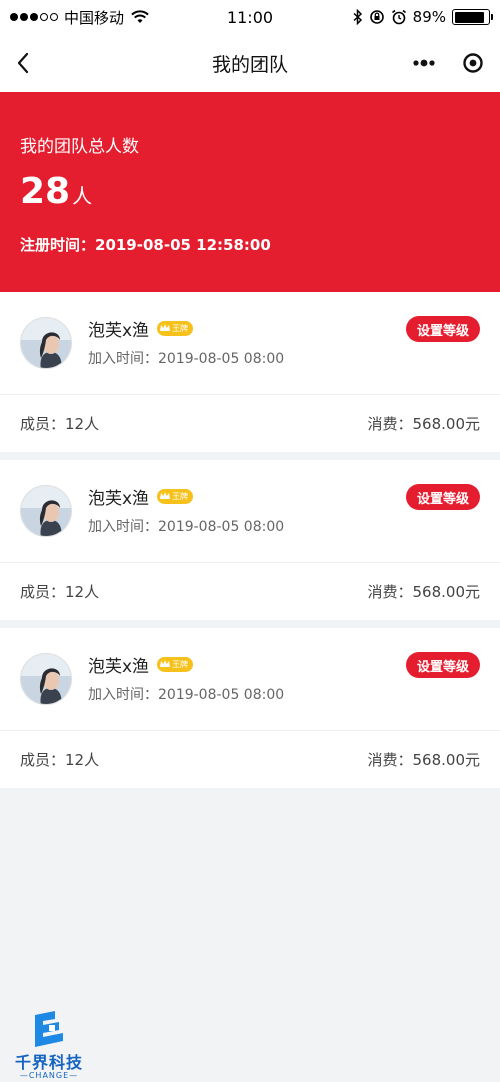 The width and height of the screenshot is (500, 1082). Describe the element at coordinates (34, 17) in the screenshot. I see `signal-icon` at that location.